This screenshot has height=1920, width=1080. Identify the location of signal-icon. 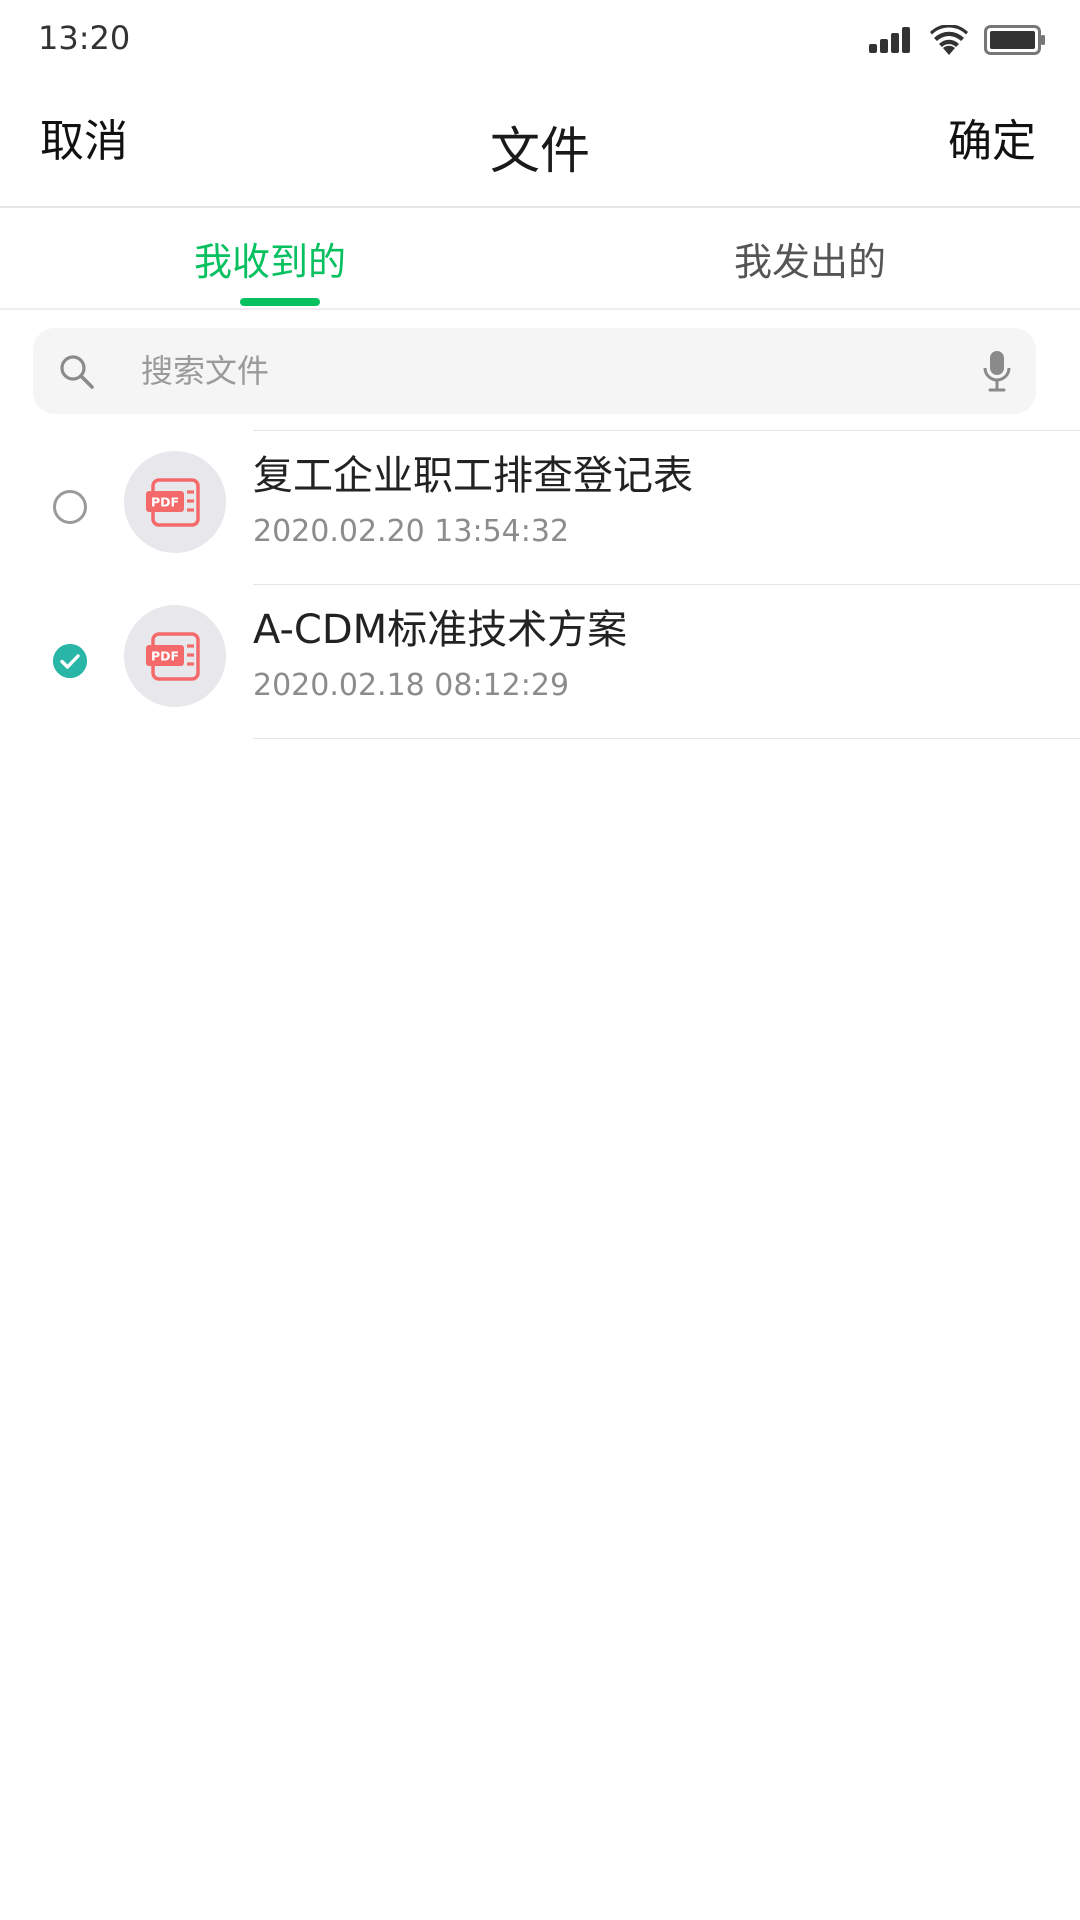
(889, 40).